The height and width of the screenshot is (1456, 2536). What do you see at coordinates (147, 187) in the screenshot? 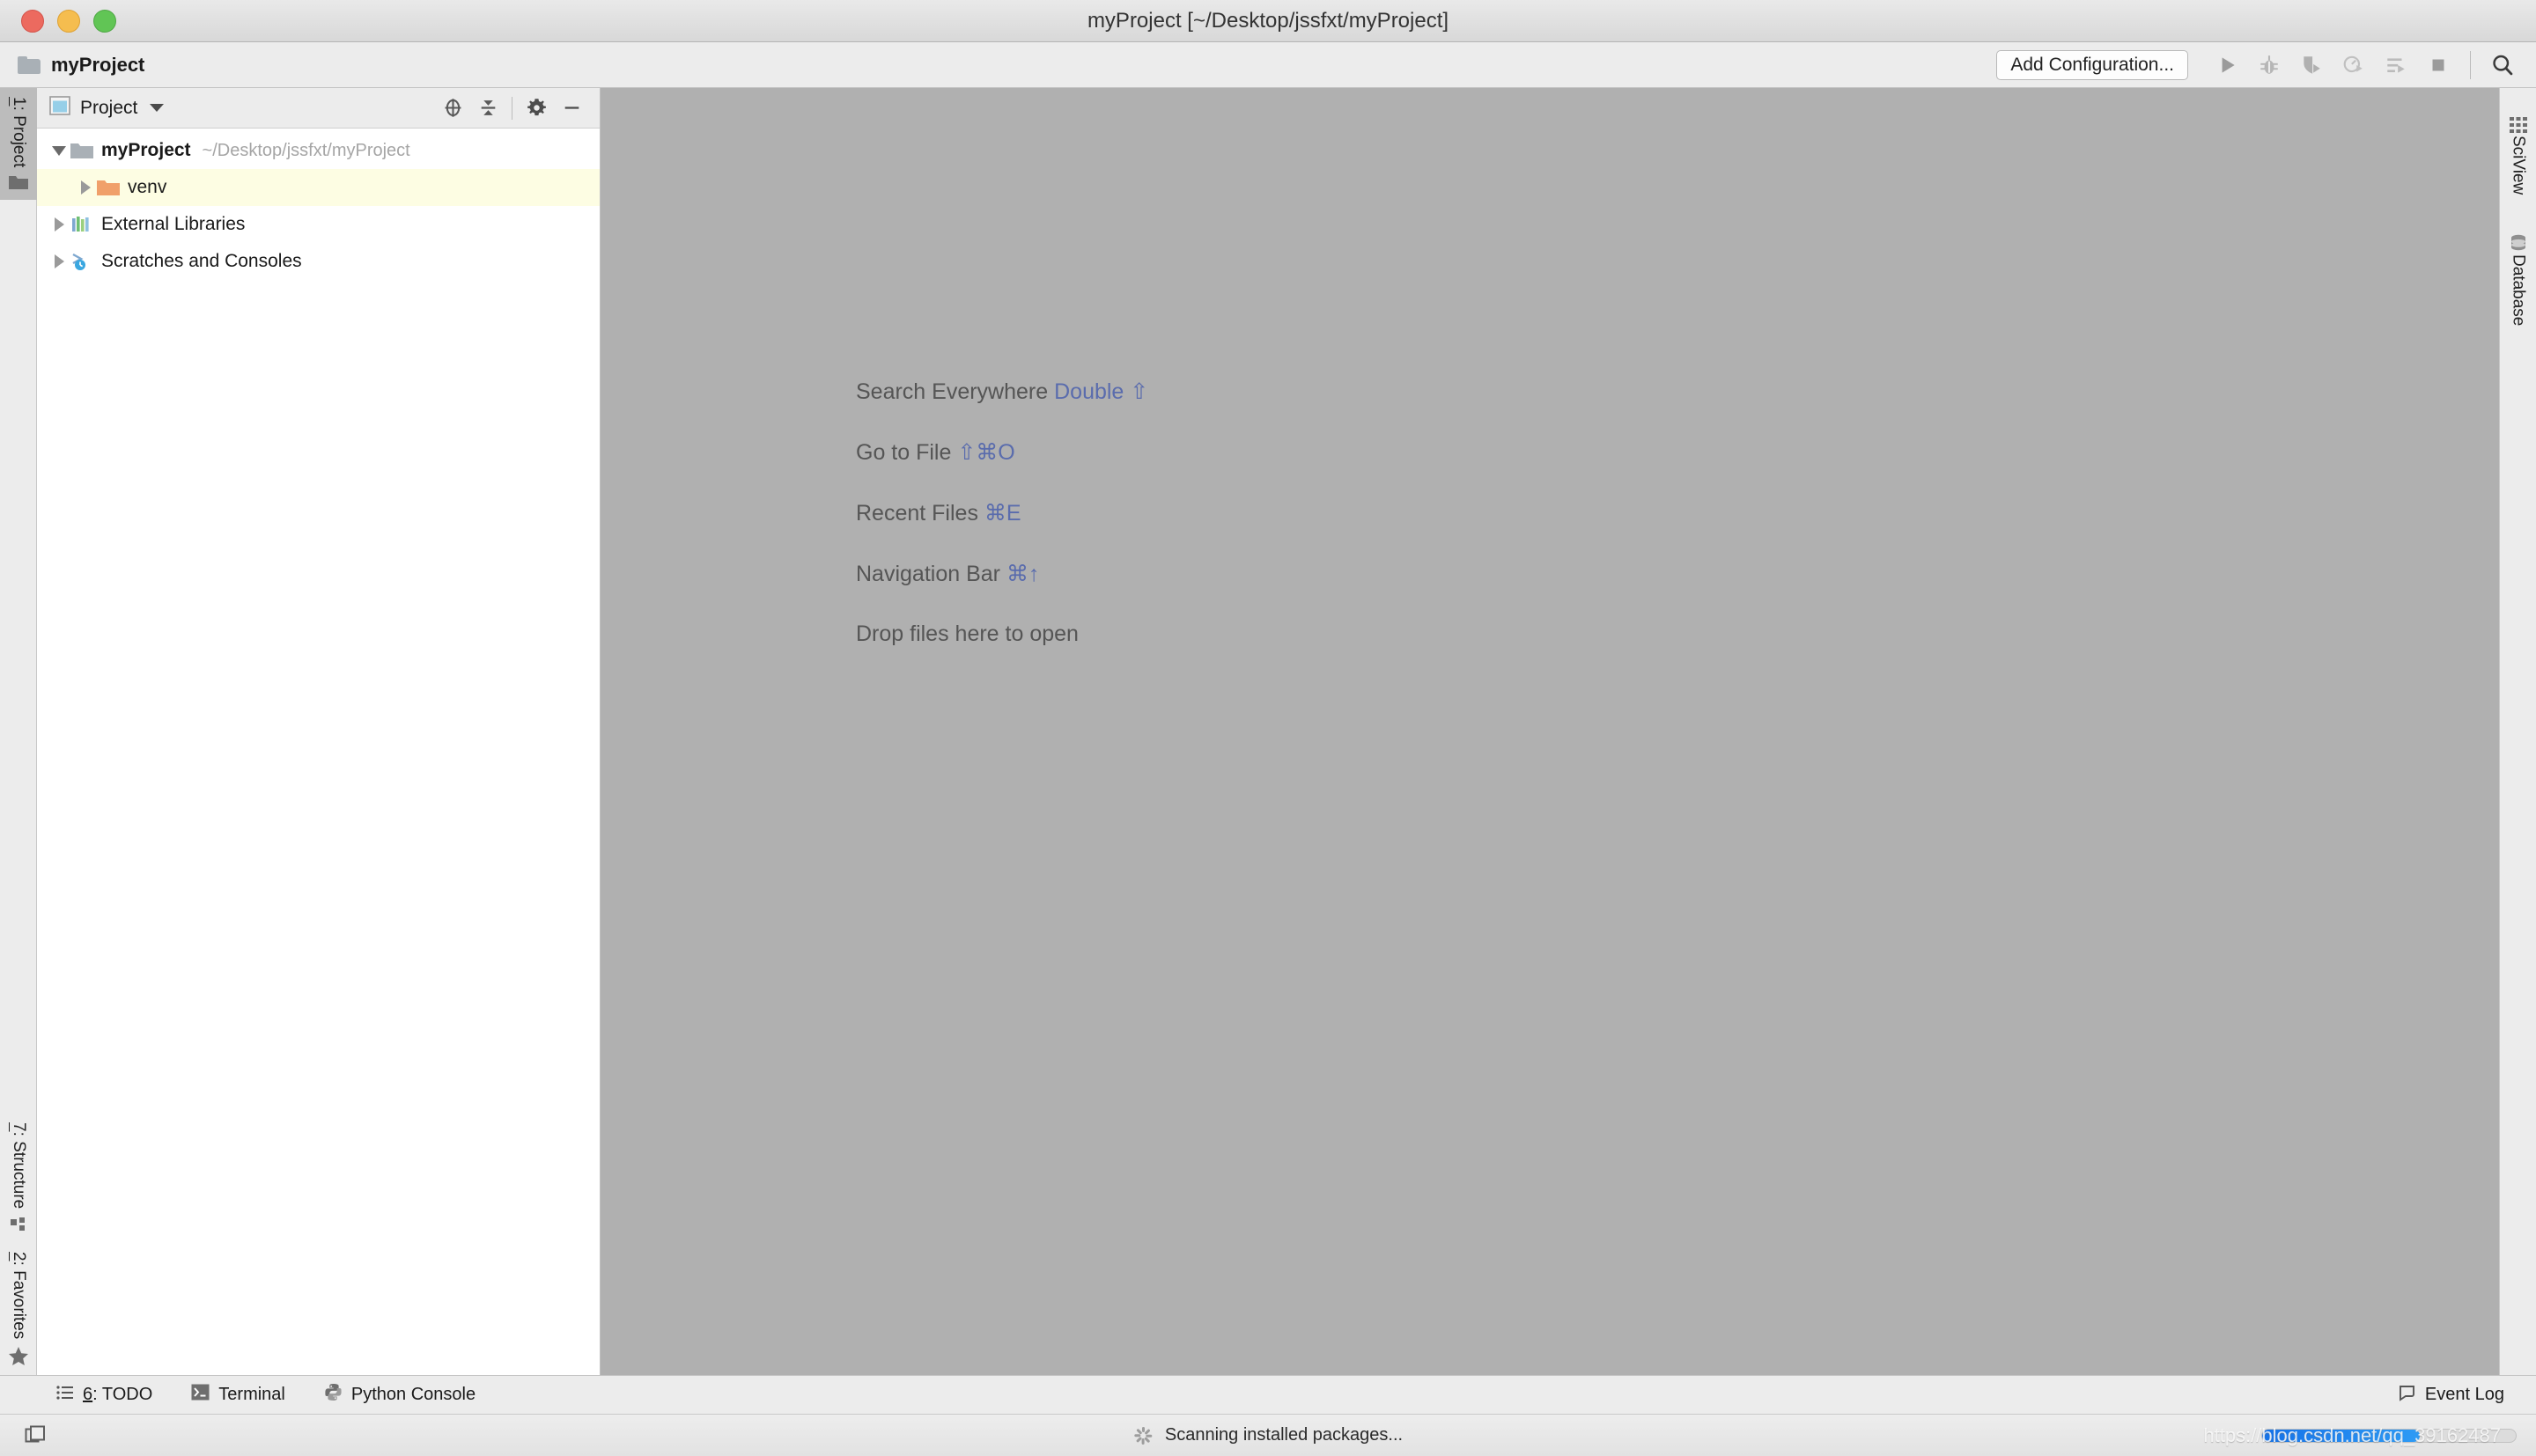
I see `tree-item-label: venv` at bounding box center [147, 187].